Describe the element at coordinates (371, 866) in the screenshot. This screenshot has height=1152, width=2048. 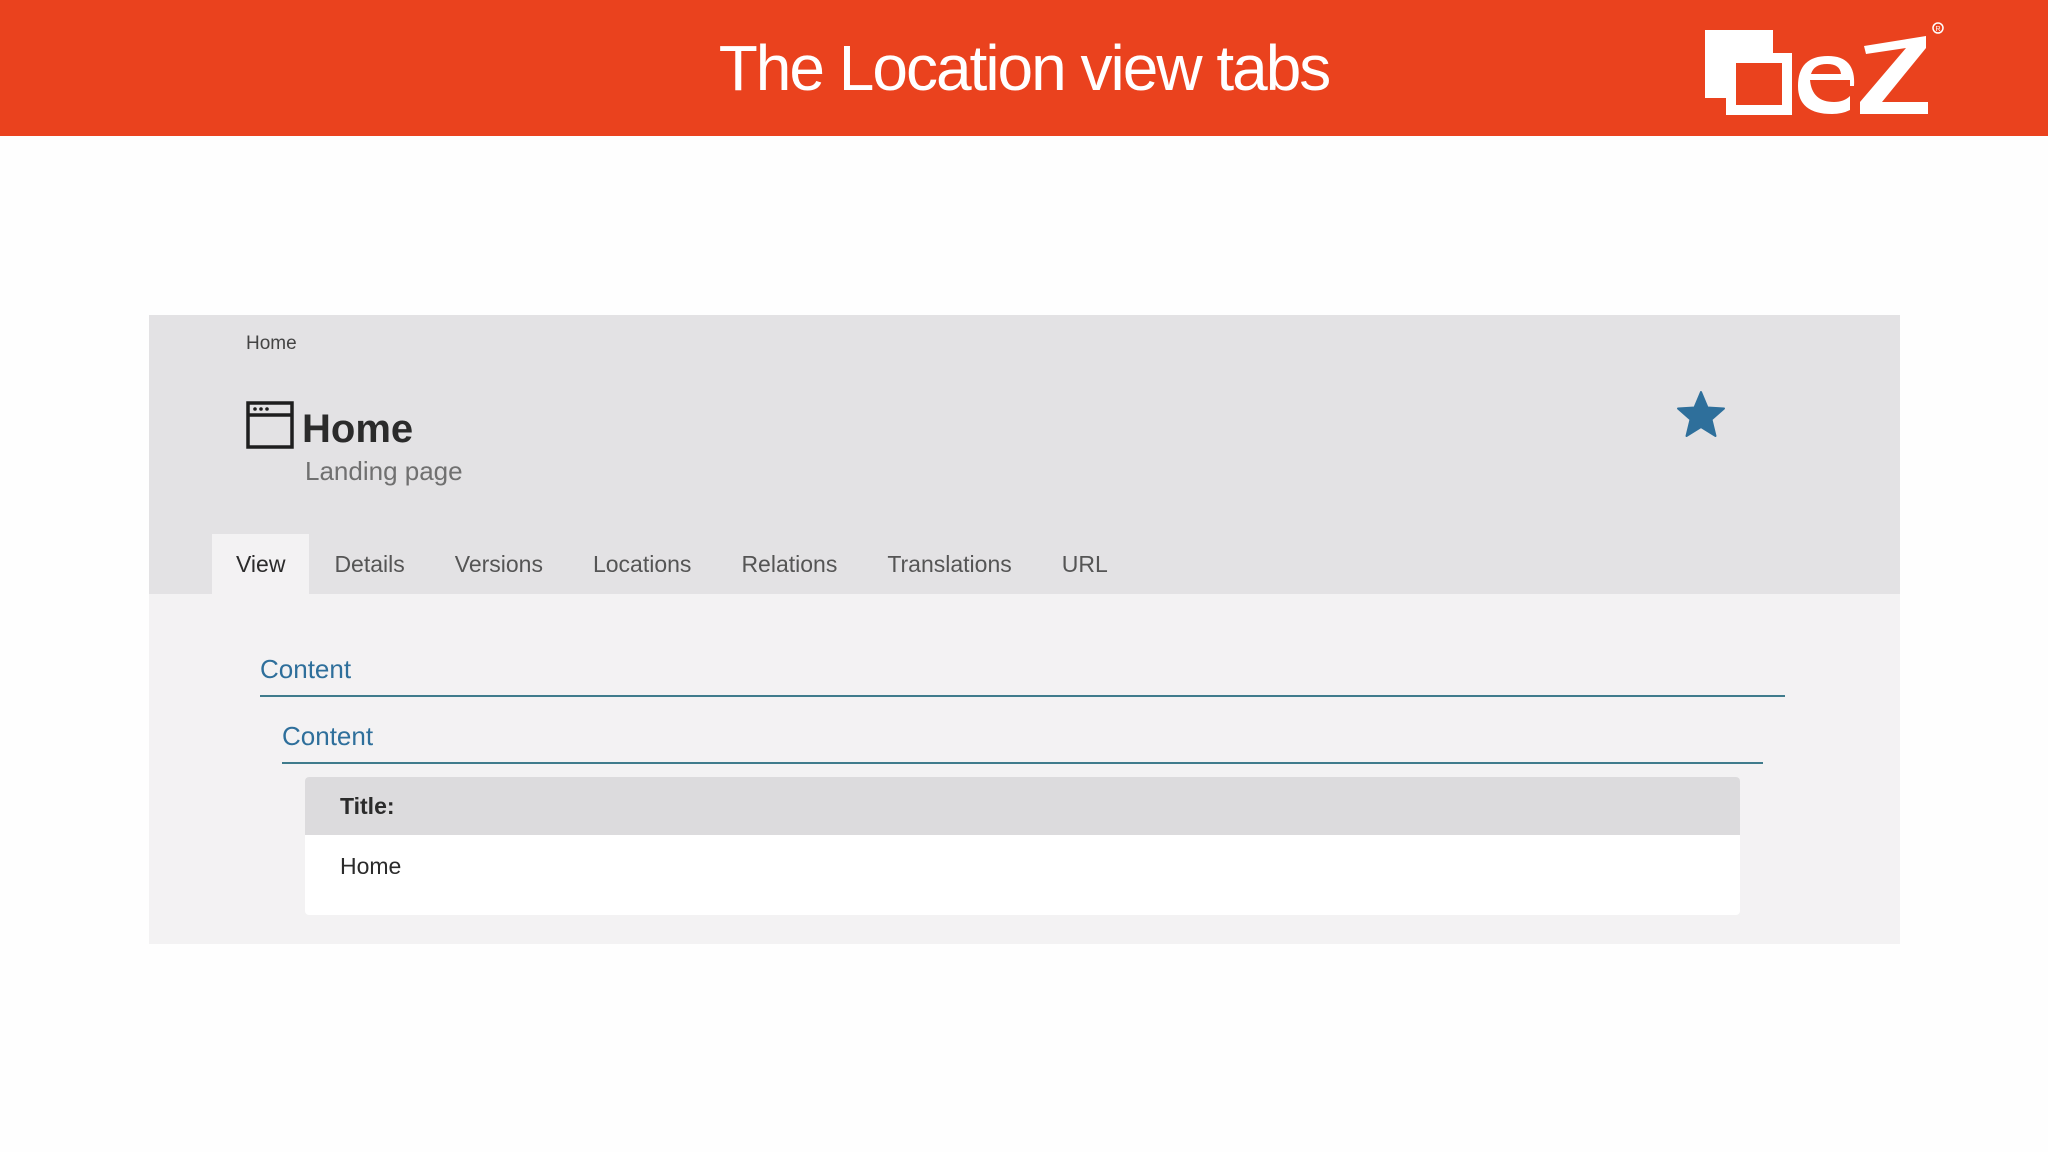
I see `field-value: Home` at that location.